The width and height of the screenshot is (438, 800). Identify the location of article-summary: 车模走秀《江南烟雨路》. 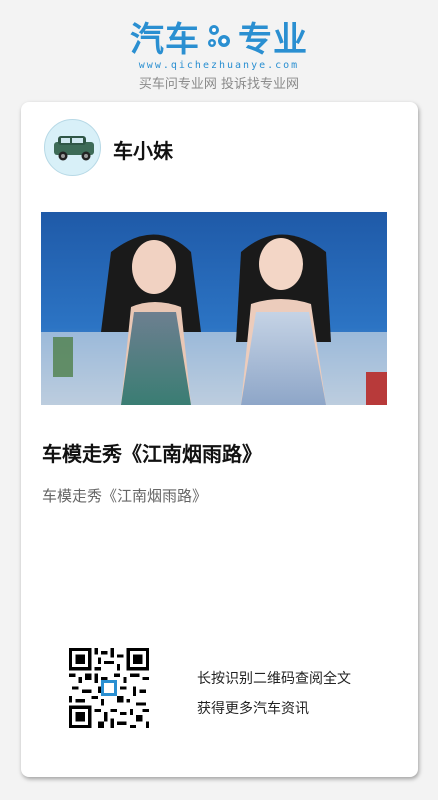
(125, 496).